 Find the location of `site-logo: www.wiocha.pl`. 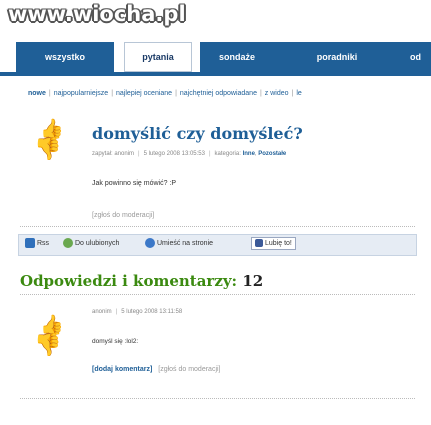

site-logo: www.wiocha.pl is located at coordinates (97, 14).